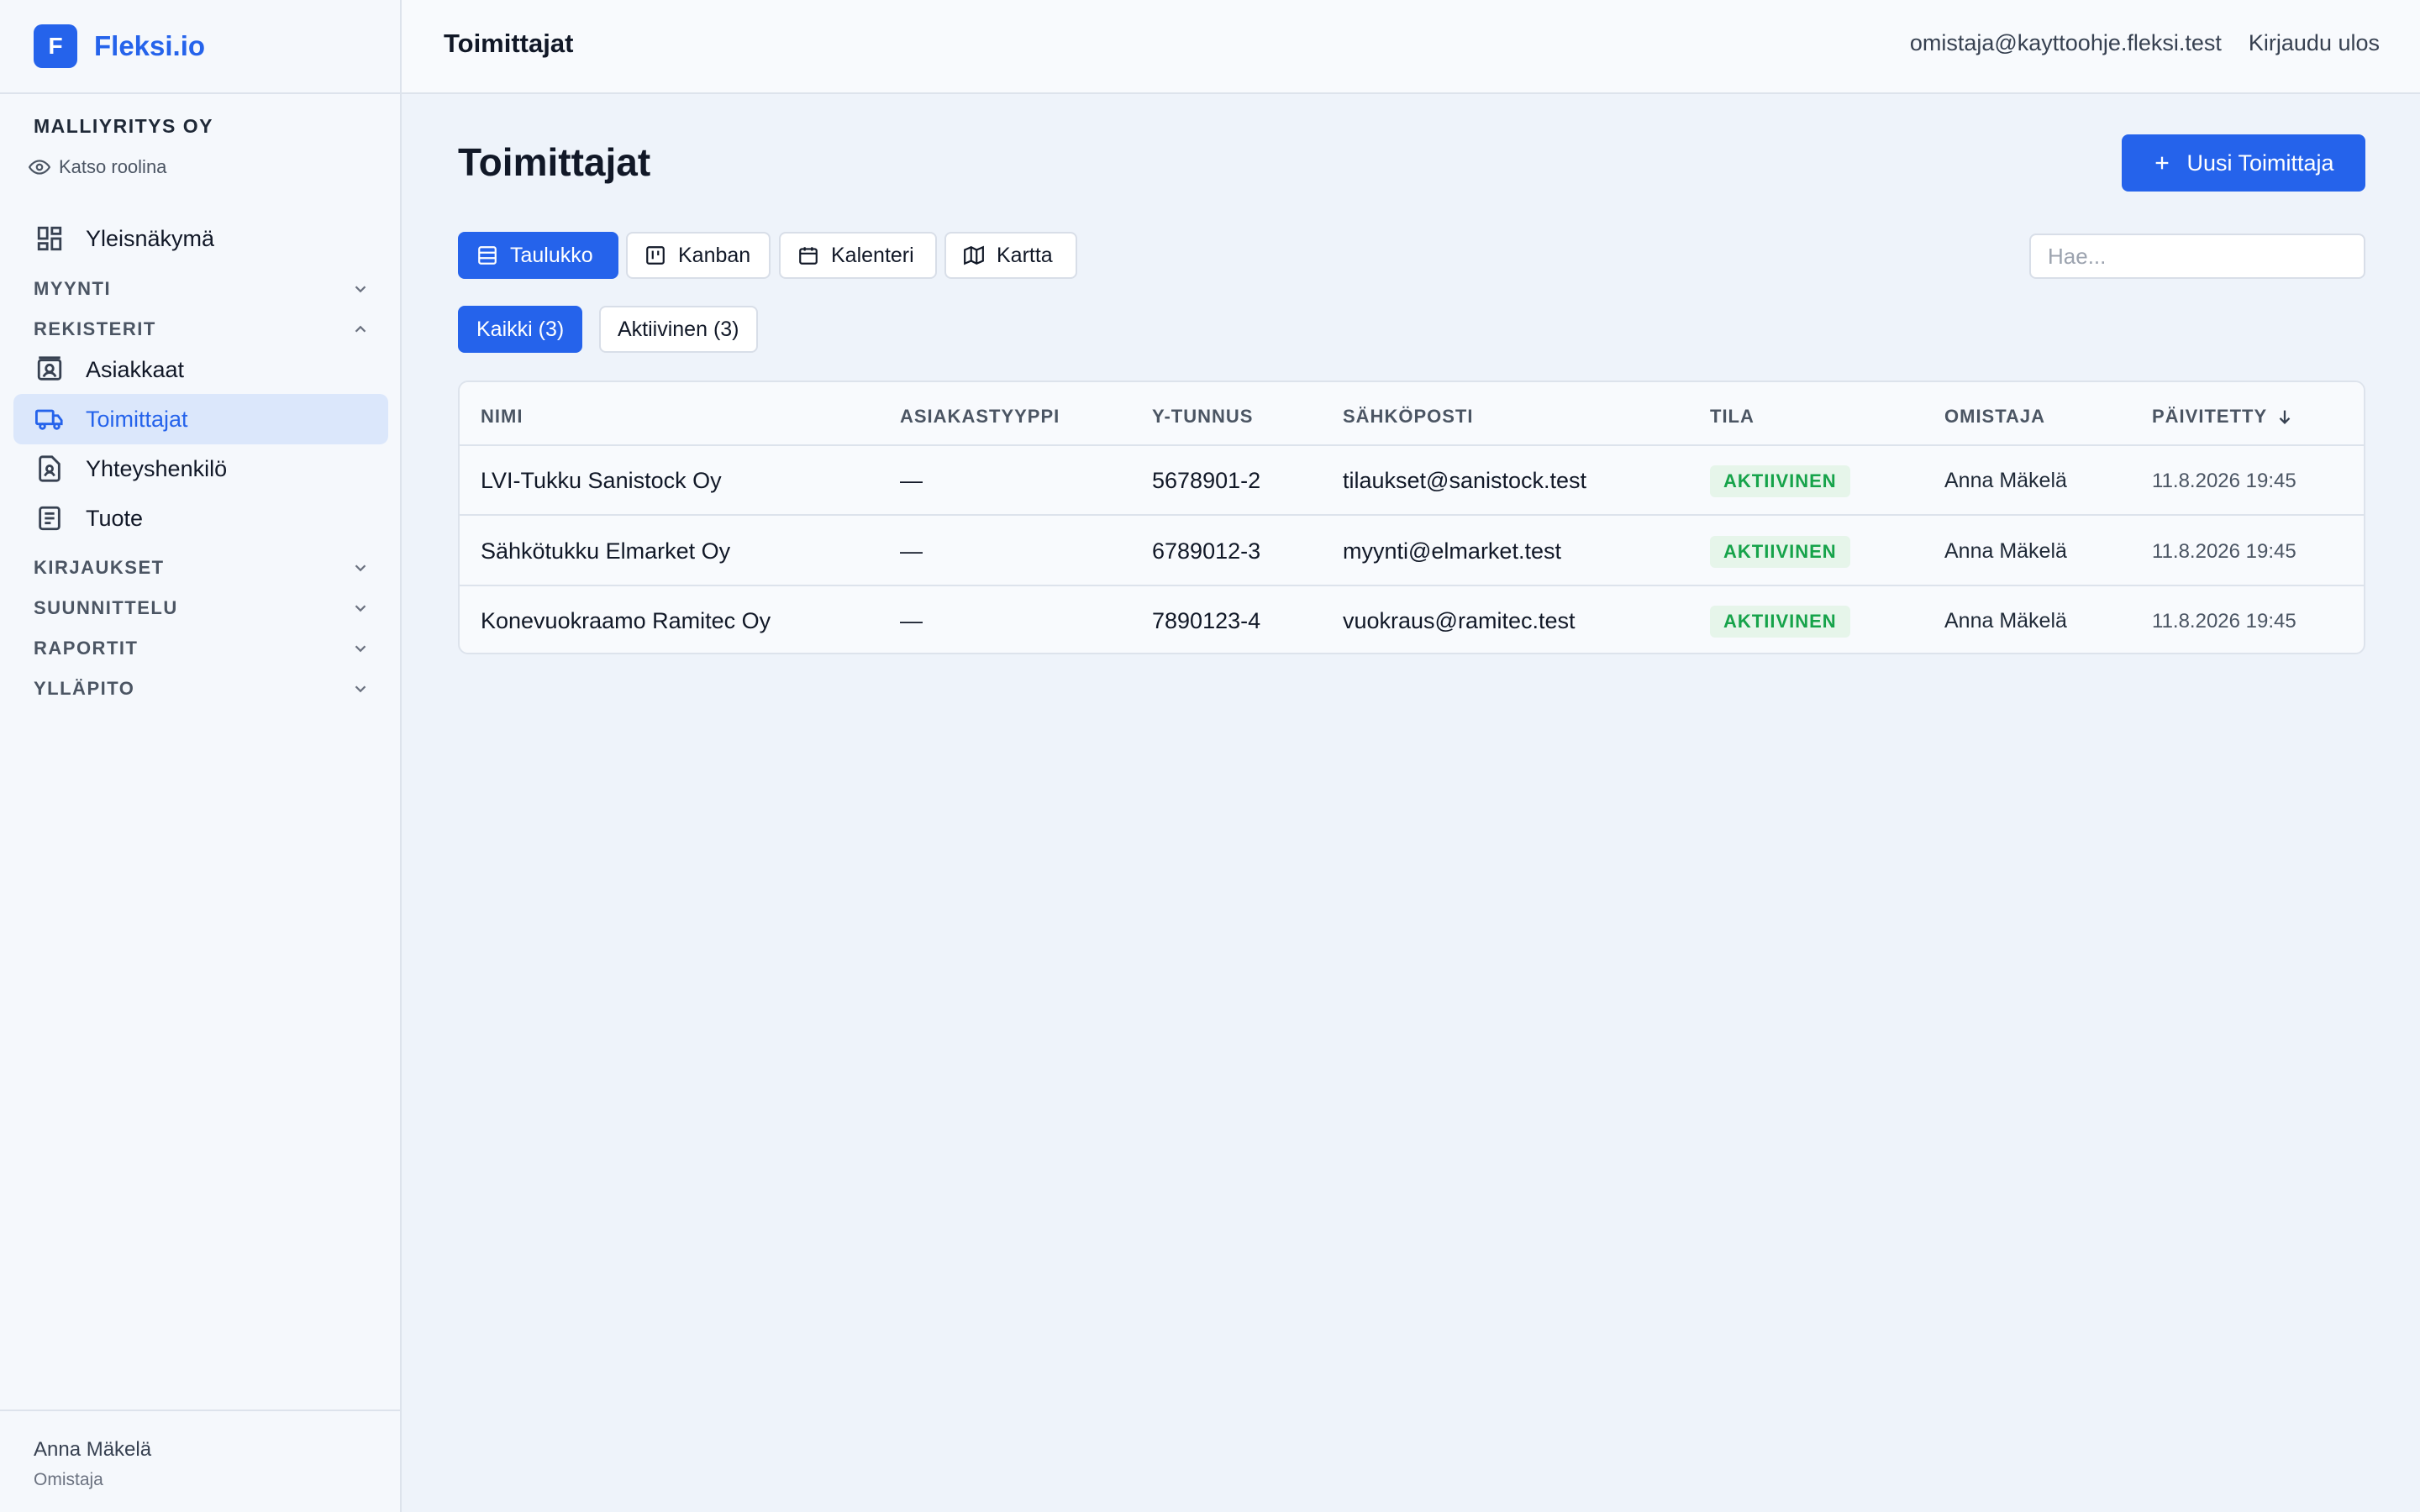  Describe the element at coordinates (202, 608) in the screenshot. I see `nav-section-planning: SUUNNITTELU` at that location.